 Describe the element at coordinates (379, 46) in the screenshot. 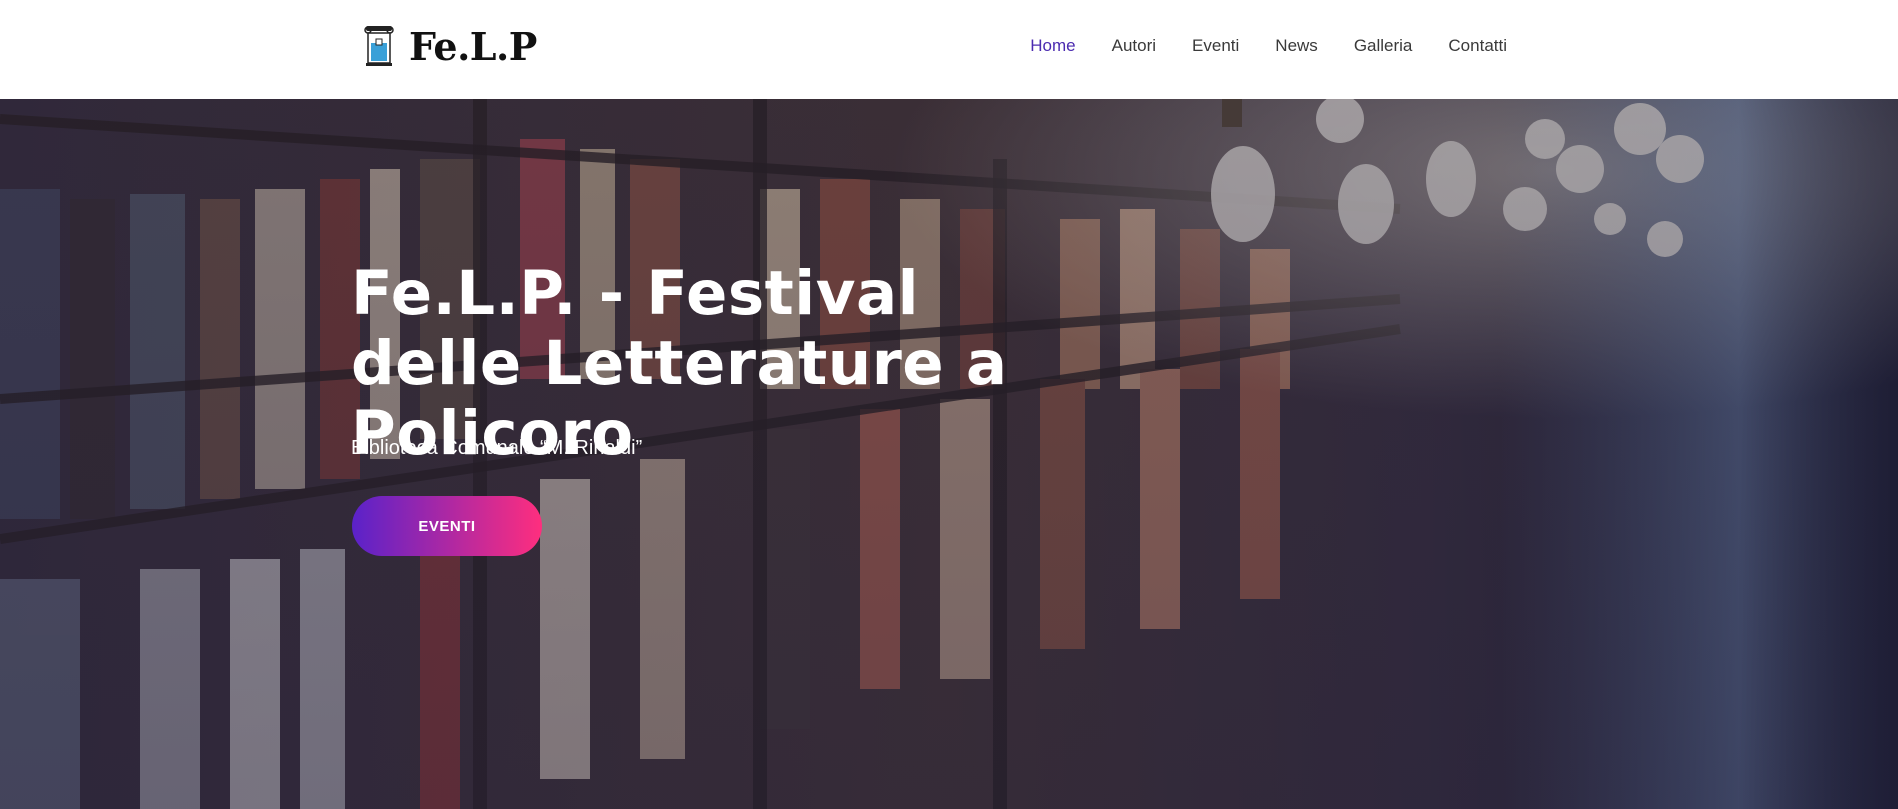

I see `column-book-icon` at that location.